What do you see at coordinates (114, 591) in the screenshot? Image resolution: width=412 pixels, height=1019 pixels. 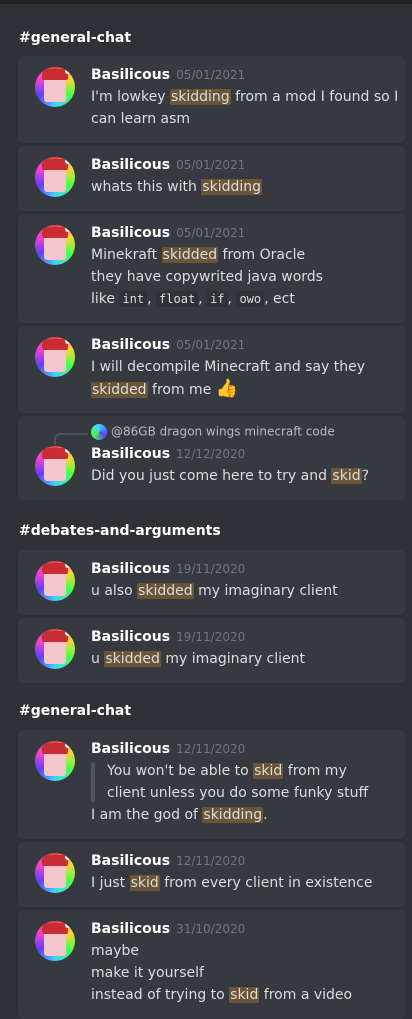 I see `message-text: u also` at bounding box center [114, 591].